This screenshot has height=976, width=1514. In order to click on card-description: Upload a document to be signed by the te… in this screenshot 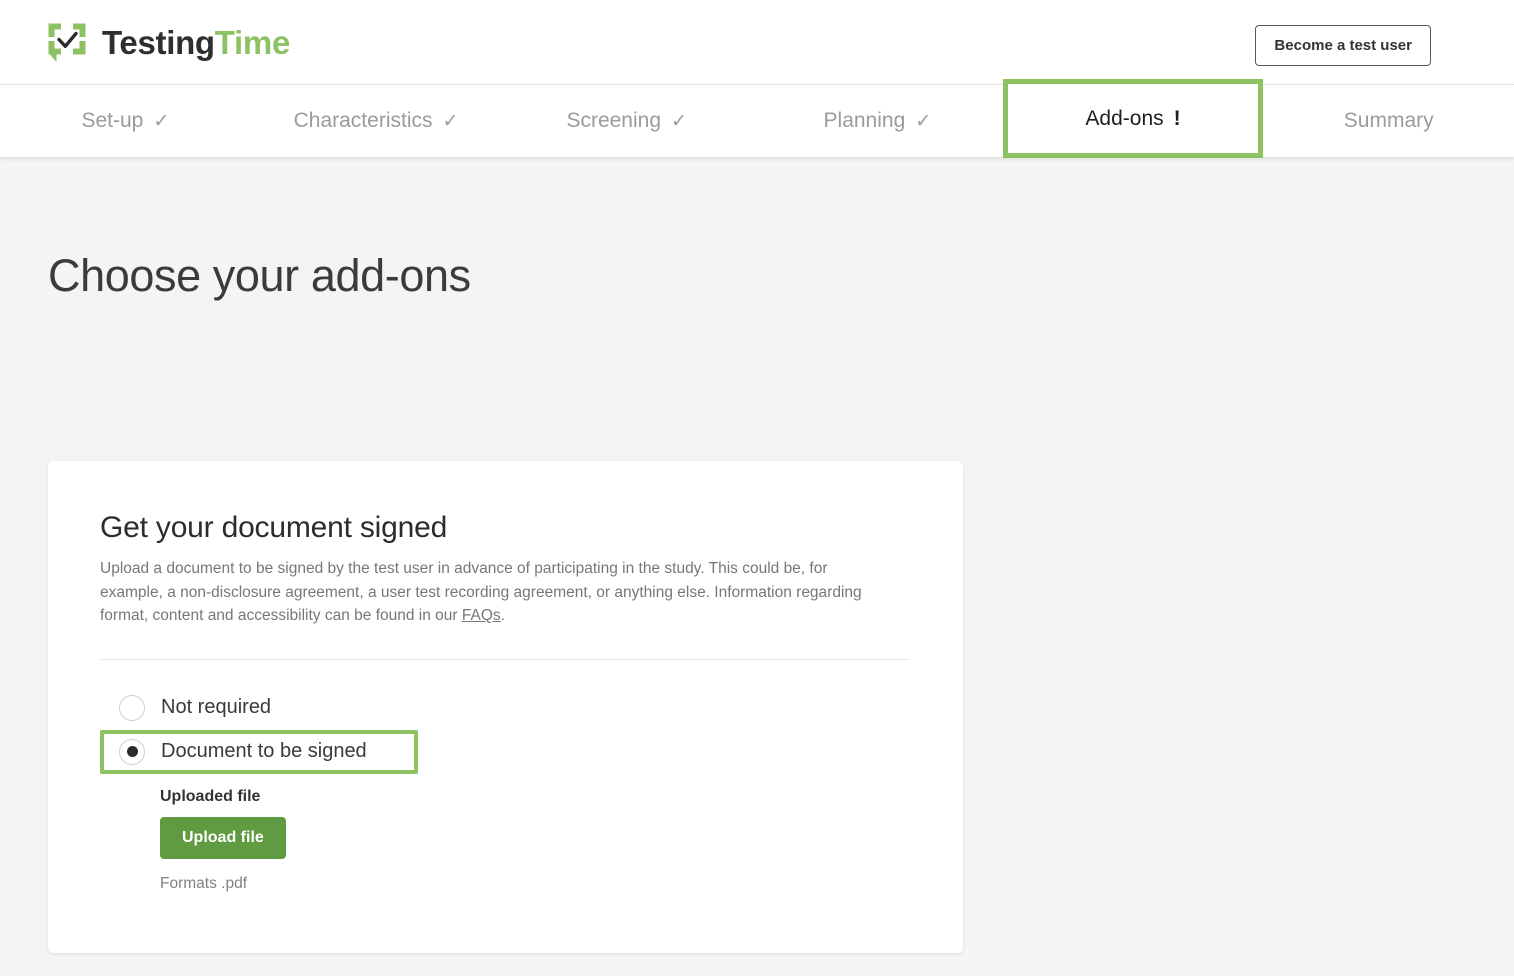, I will do `click(495, 592)`.